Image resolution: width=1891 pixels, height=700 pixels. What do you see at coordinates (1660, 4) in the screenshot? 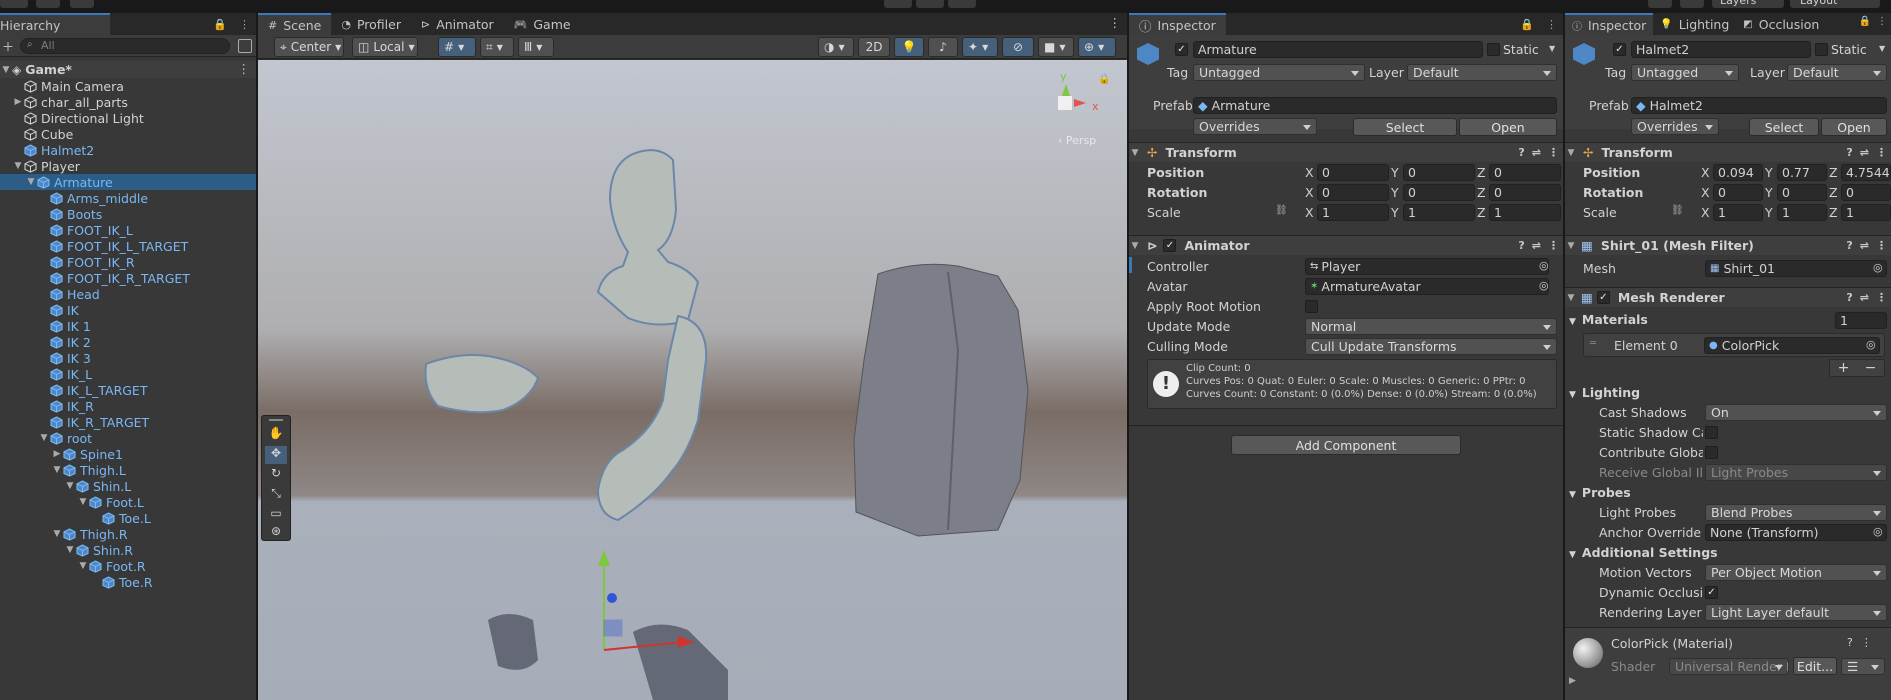
I see `history-button` at bounding box center [1660, 4].